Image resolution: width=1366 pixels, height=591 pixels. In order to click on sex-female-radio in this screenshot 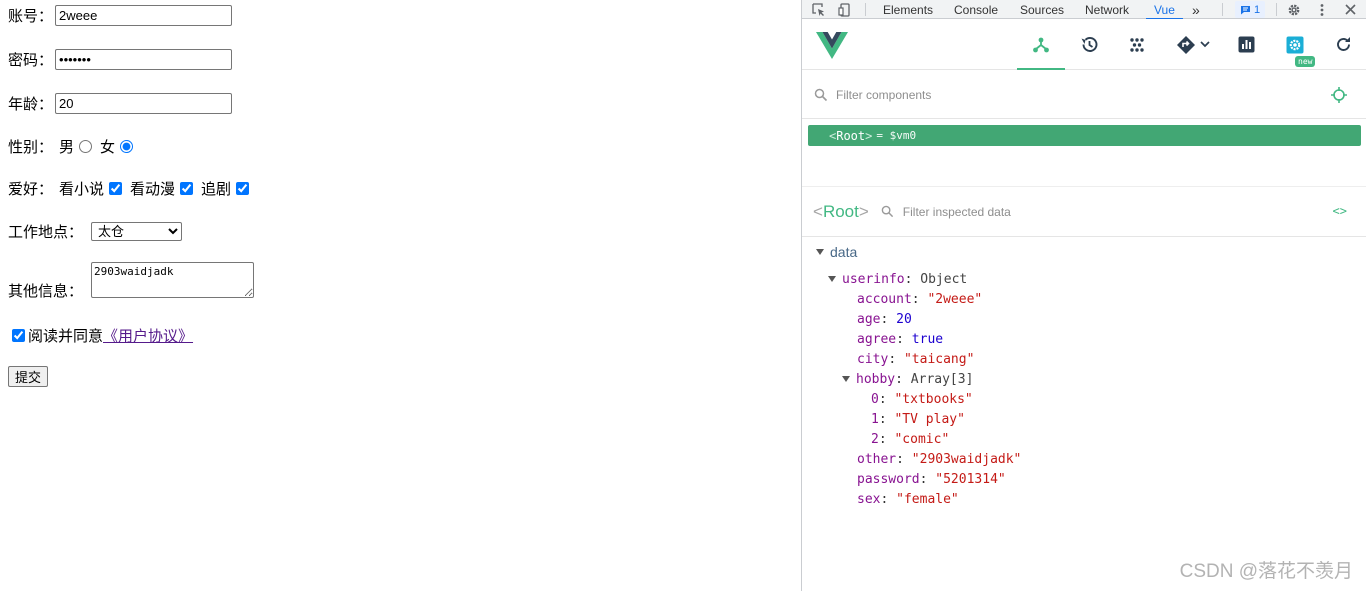, I will do `click(127, 146)`.